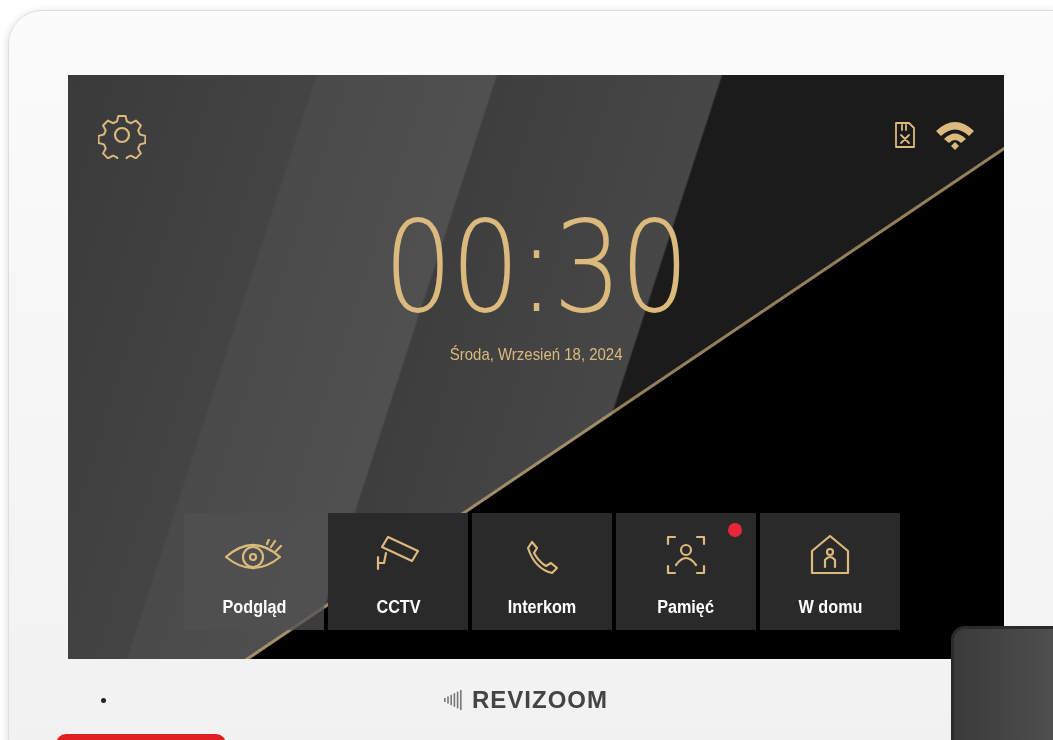  I want to click on wifi-icon, so click(955, 135).